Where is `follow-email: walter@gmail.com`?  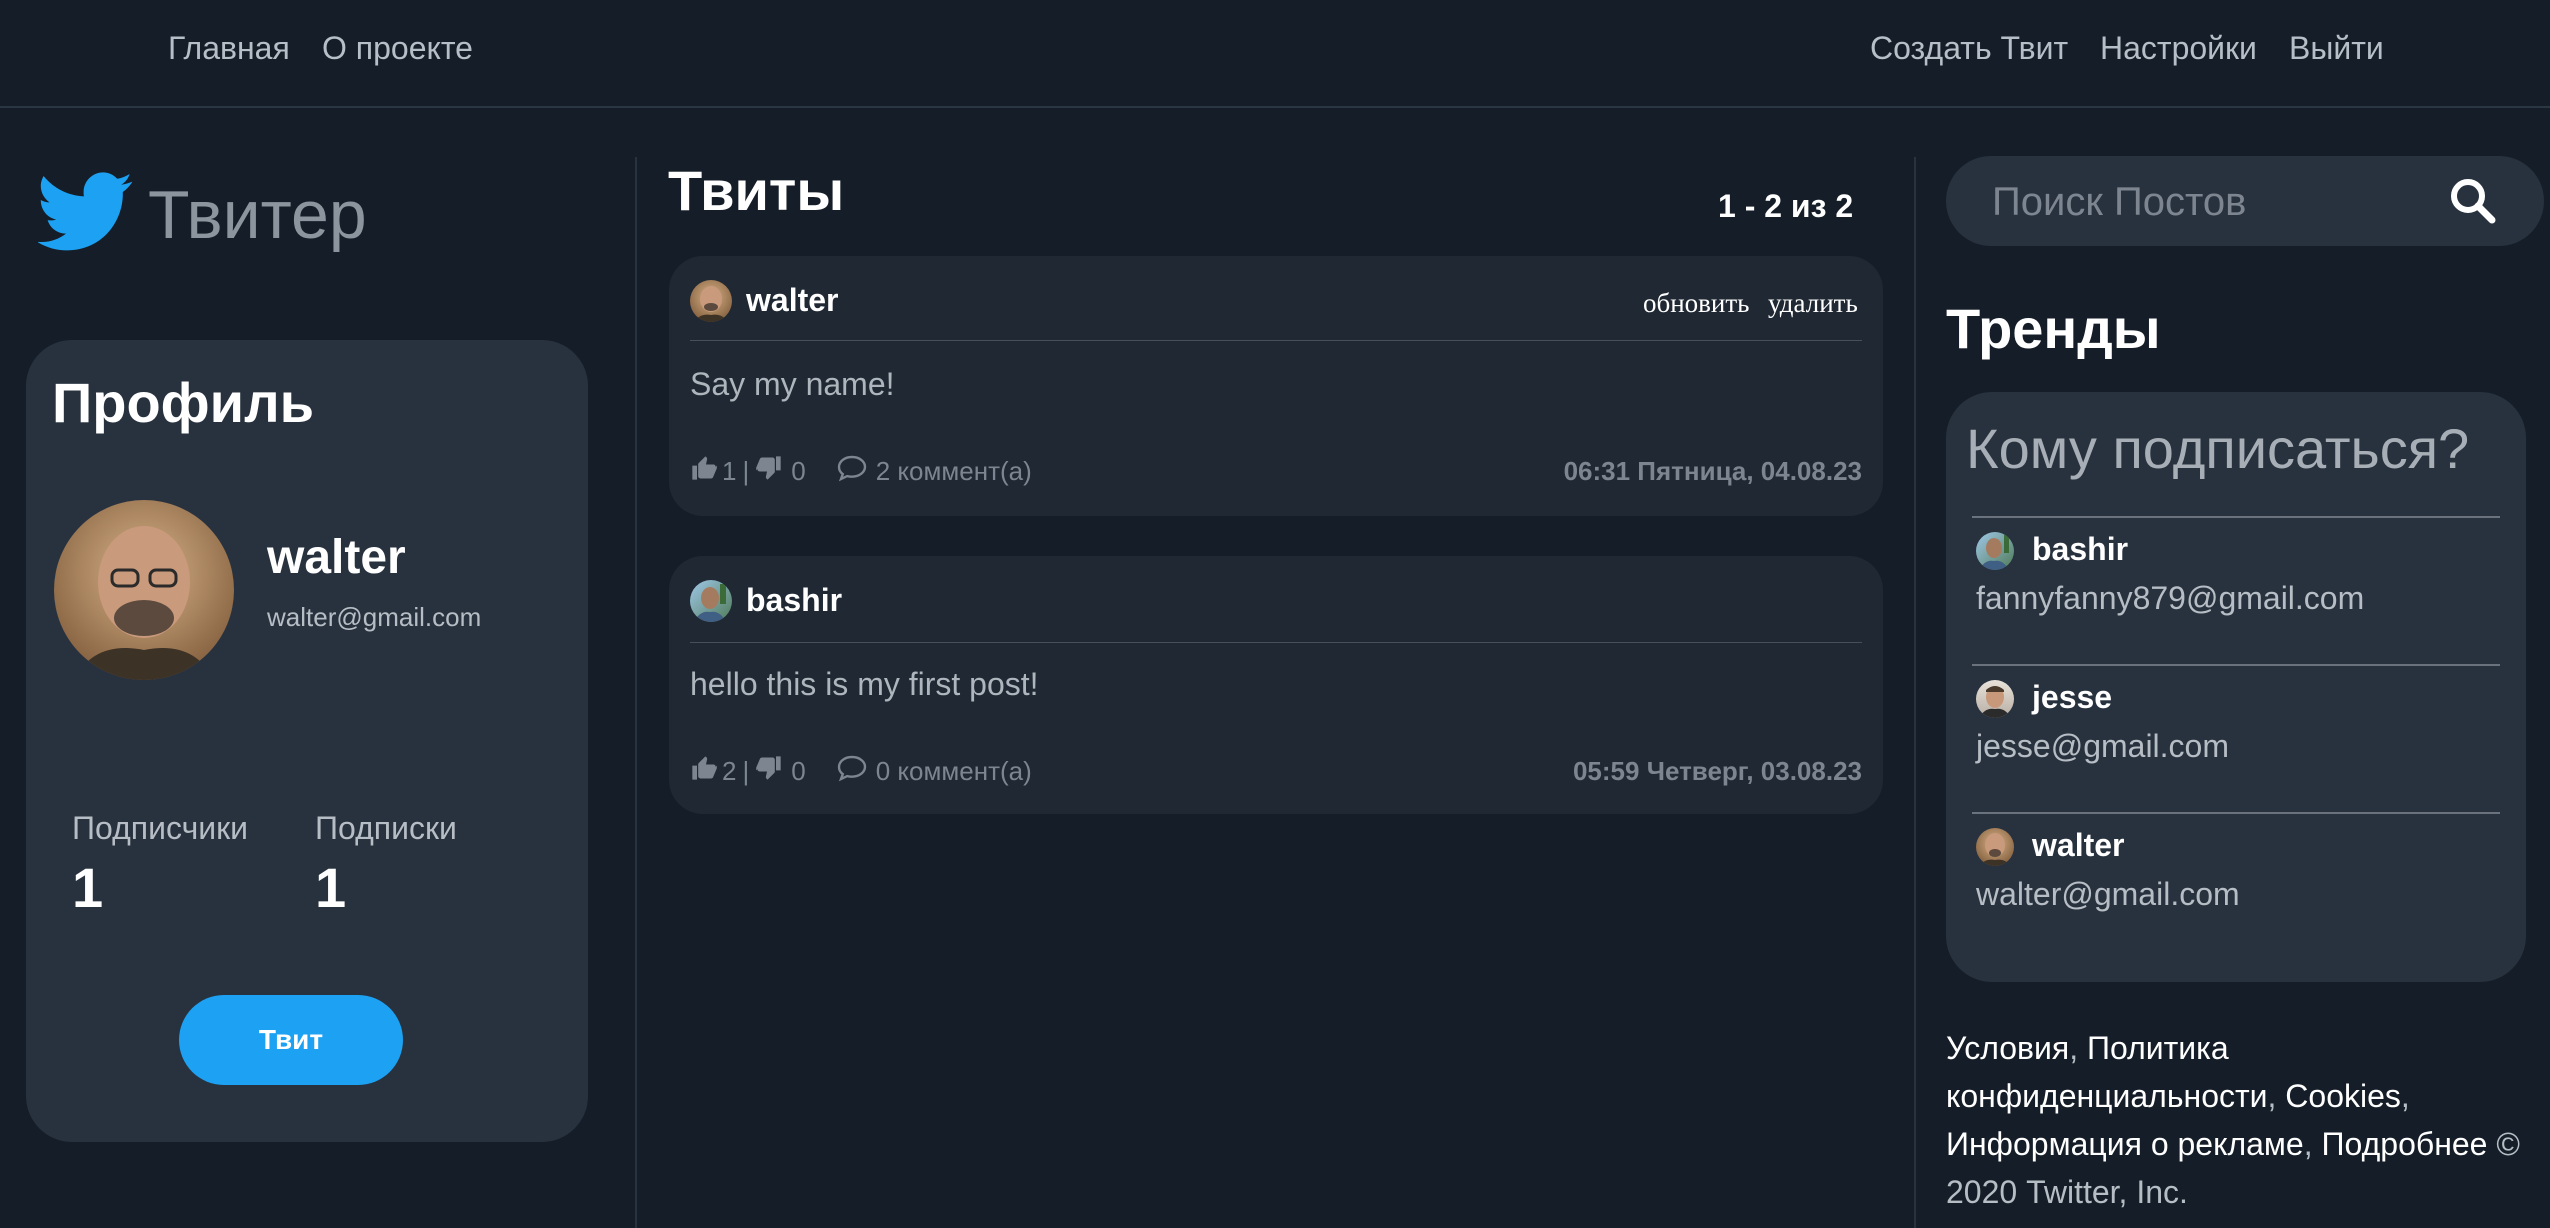
follow-email: walter@gmail.com is located at coordinates (2108, 894).